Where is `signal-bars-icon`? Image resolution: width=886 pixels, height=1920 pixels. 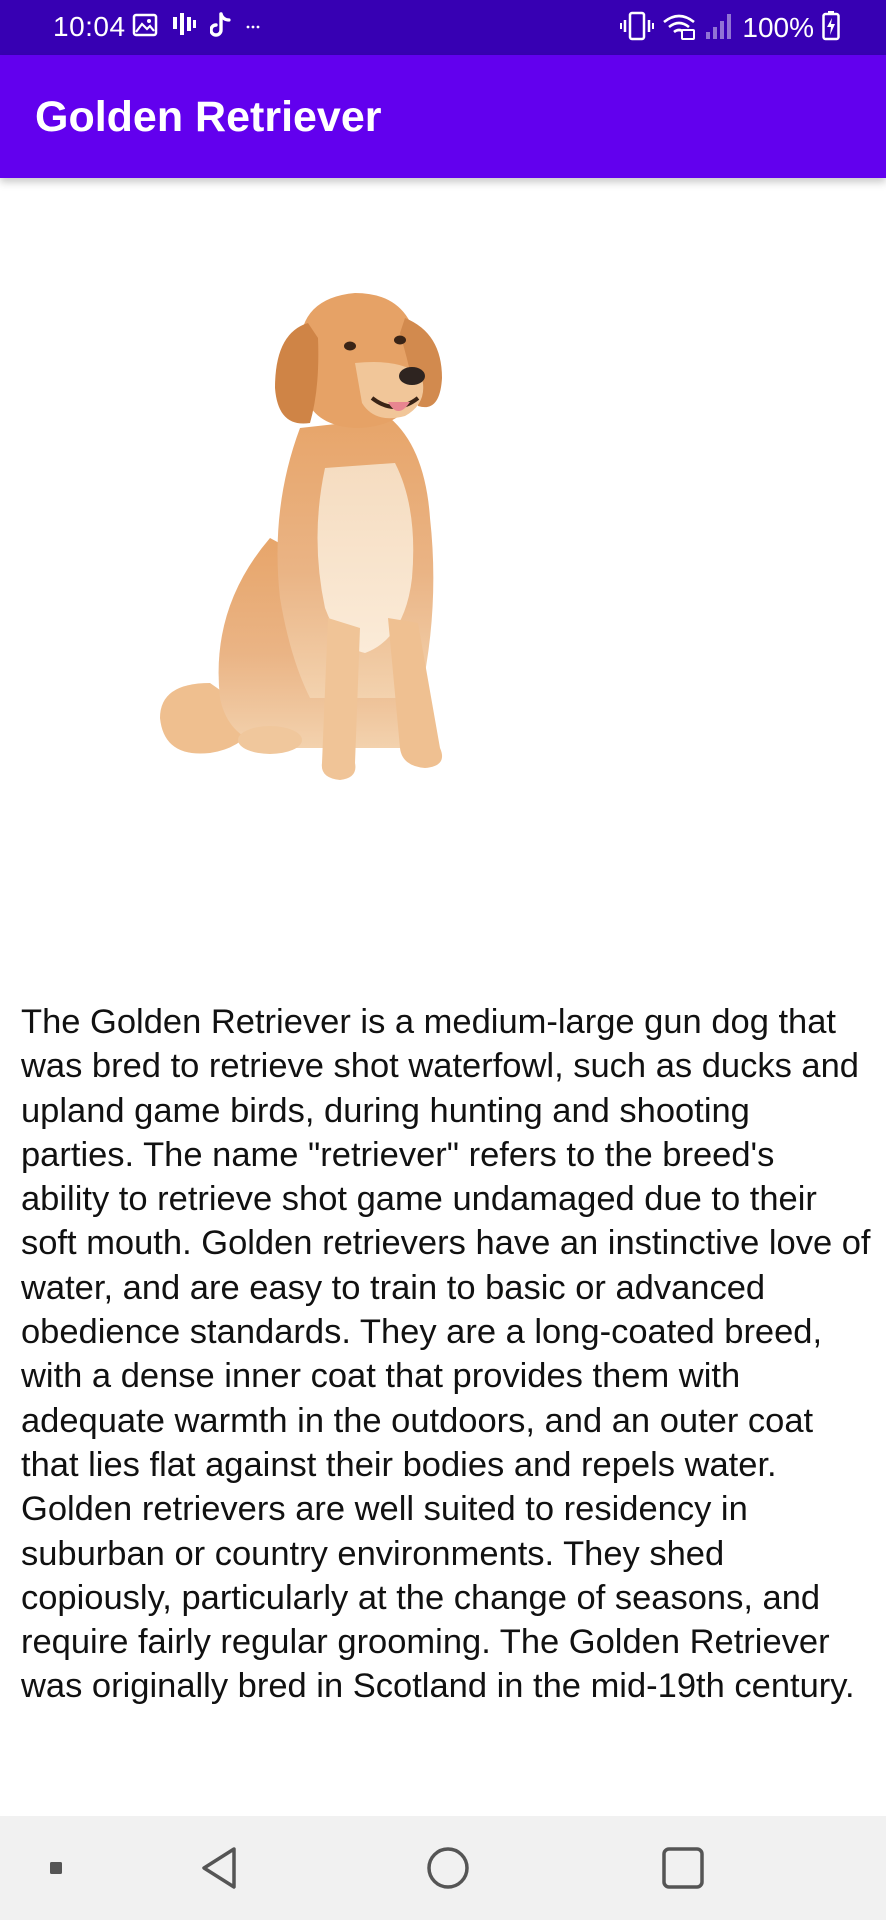
signal-bars-icon is located at coordinates (184, 27).